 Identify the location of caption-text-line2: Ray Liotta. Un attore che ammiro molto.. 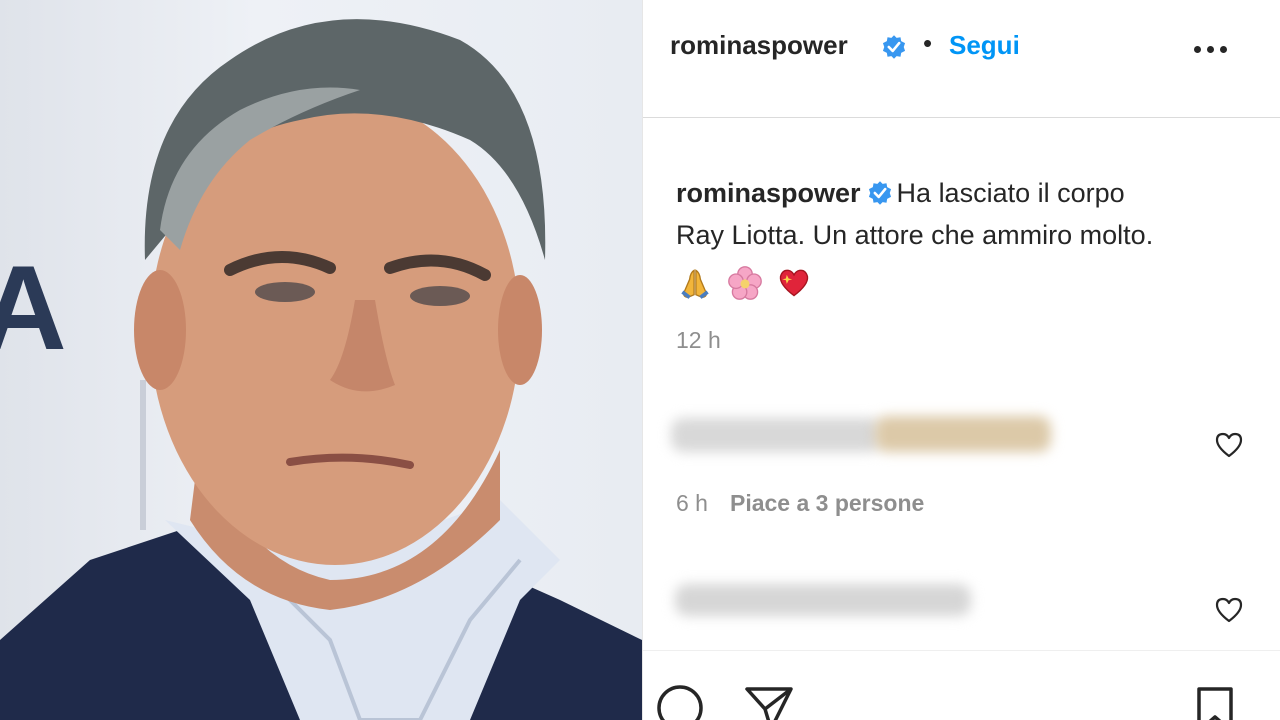
(915, 235).